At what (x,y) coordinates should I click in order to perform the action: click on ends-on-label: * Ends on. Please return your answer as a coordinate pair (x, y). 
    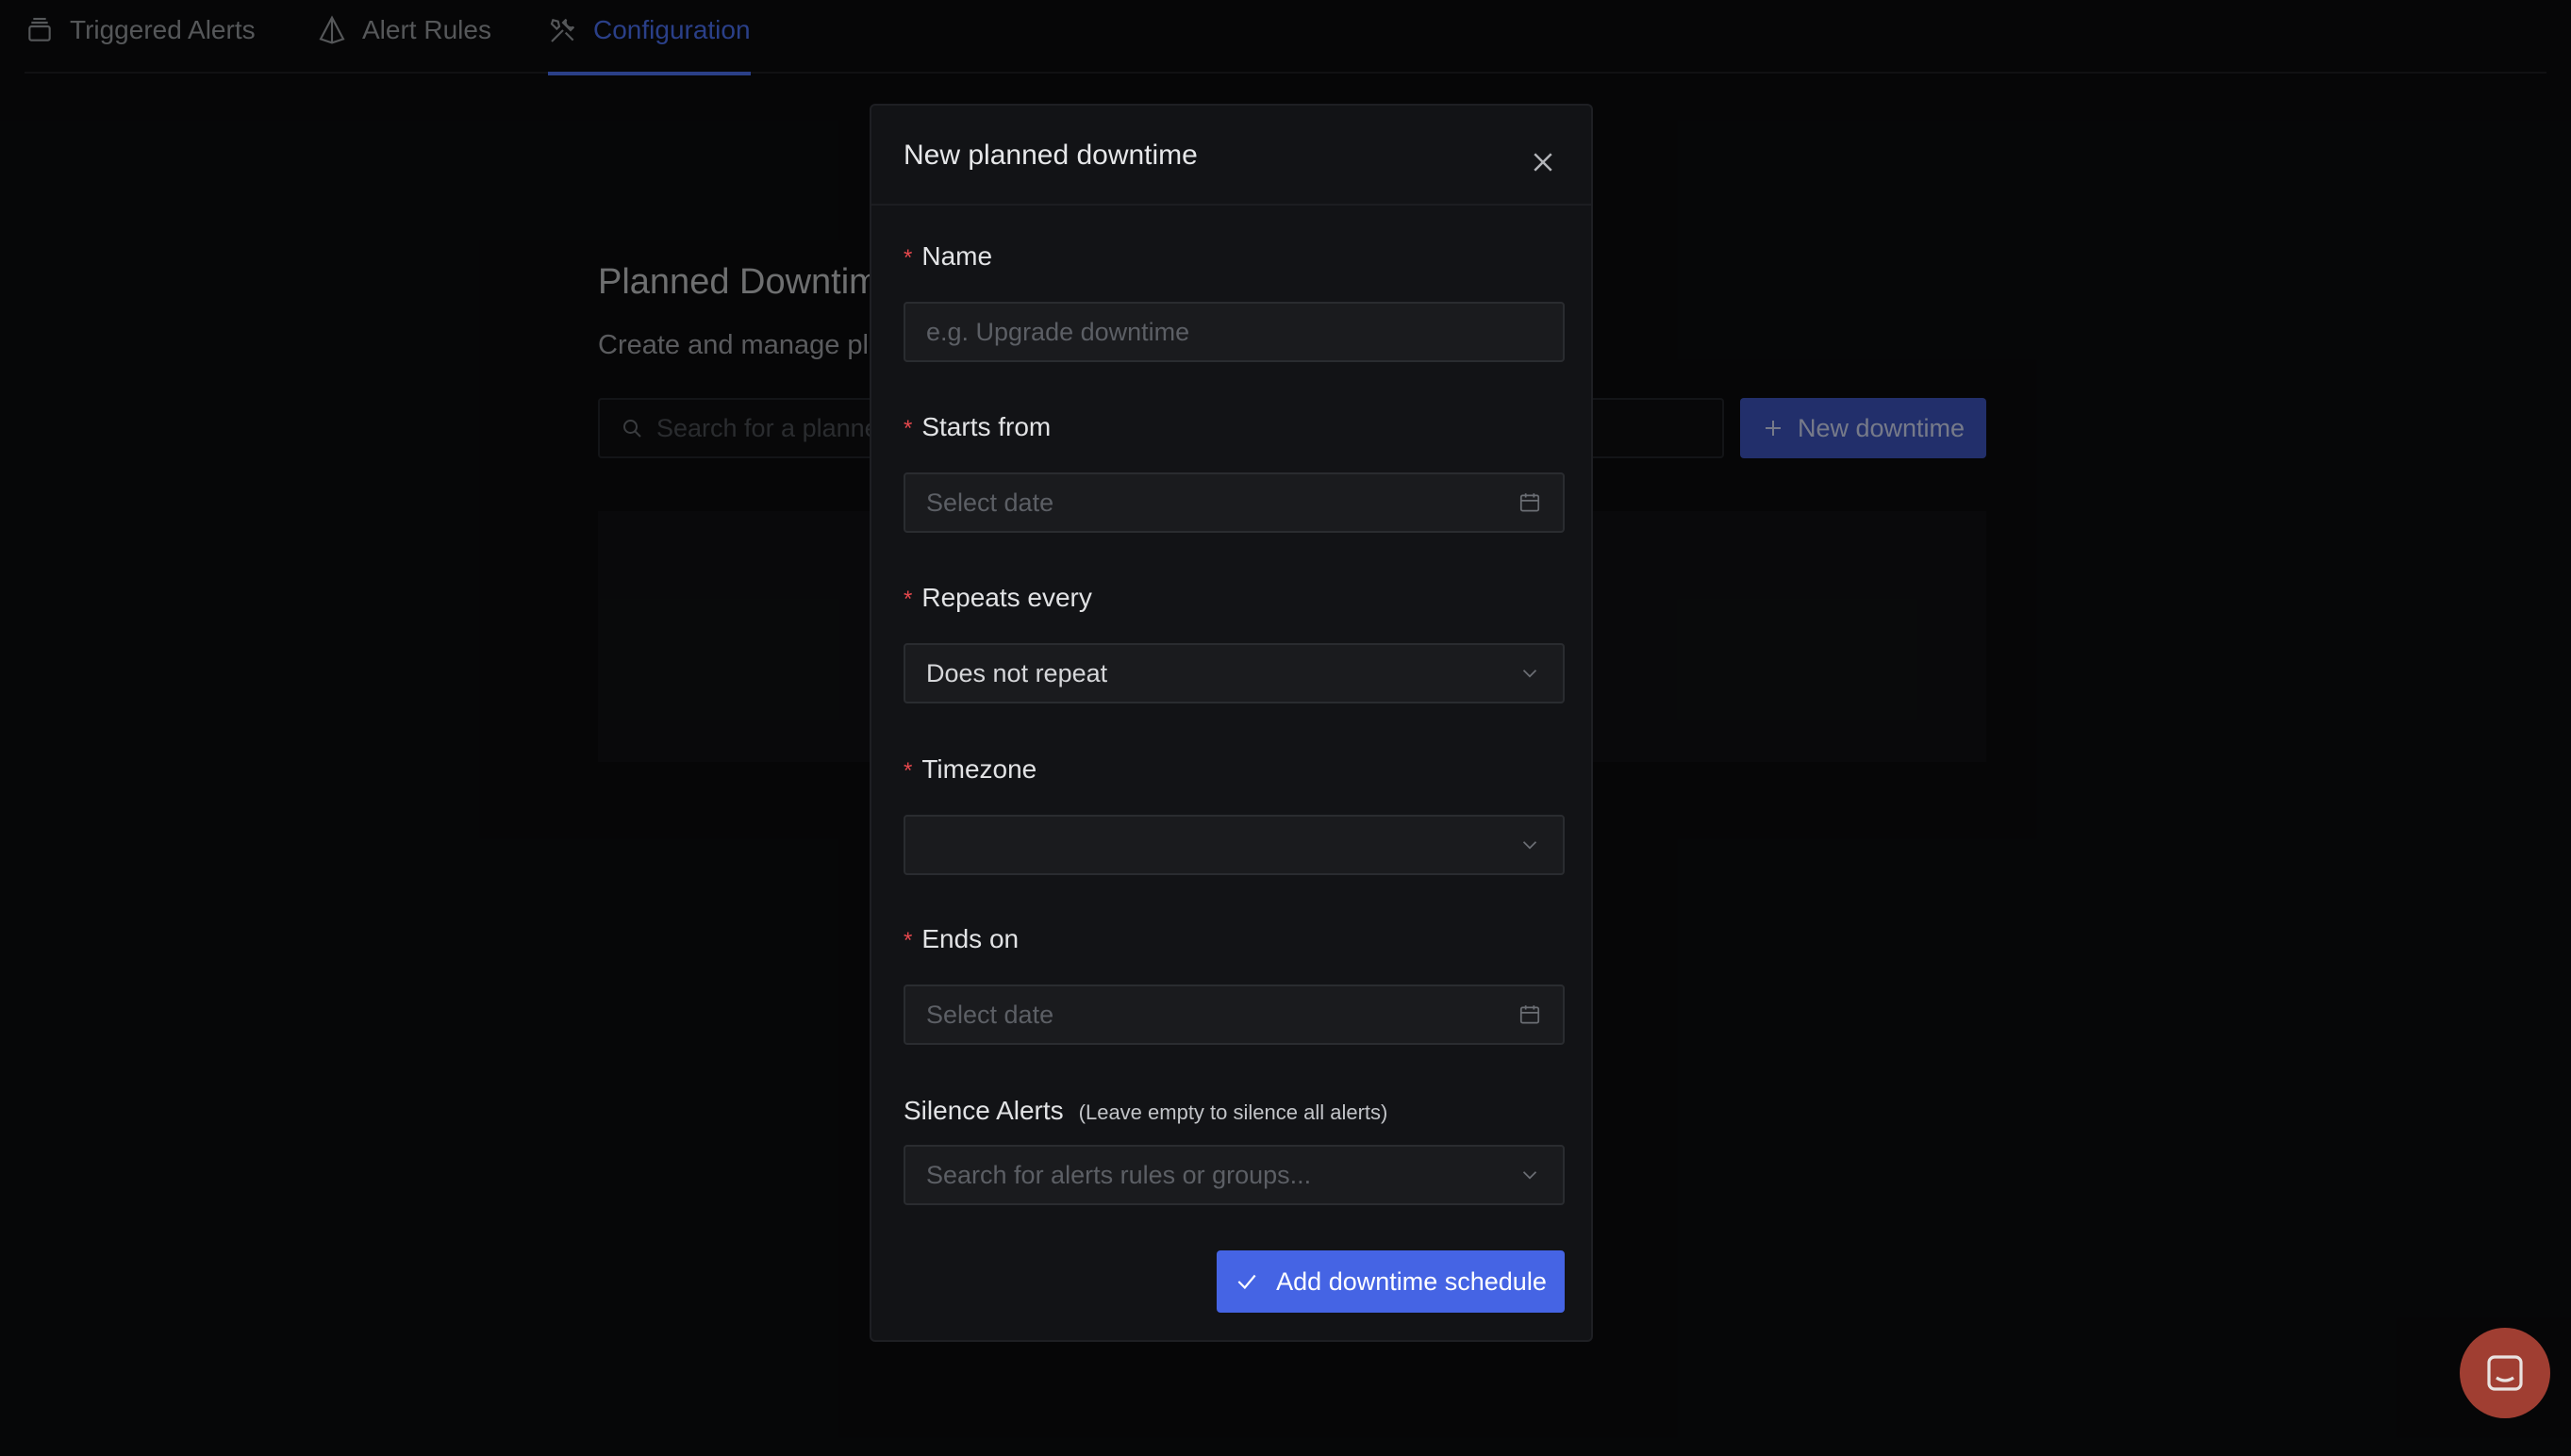
    Looking at the image, I should click on (962, 939).